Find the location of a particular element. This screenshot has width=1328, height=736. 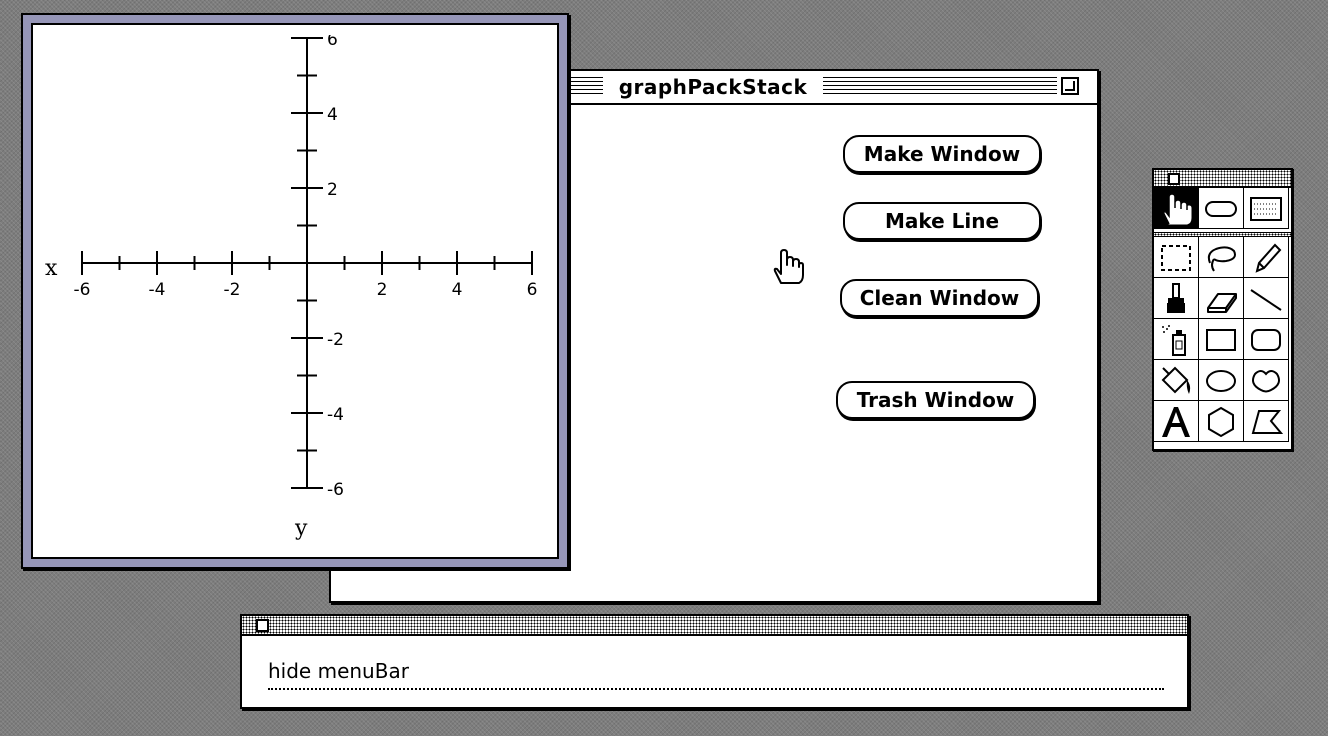

text-icon is located at coordinates (1176, 422).